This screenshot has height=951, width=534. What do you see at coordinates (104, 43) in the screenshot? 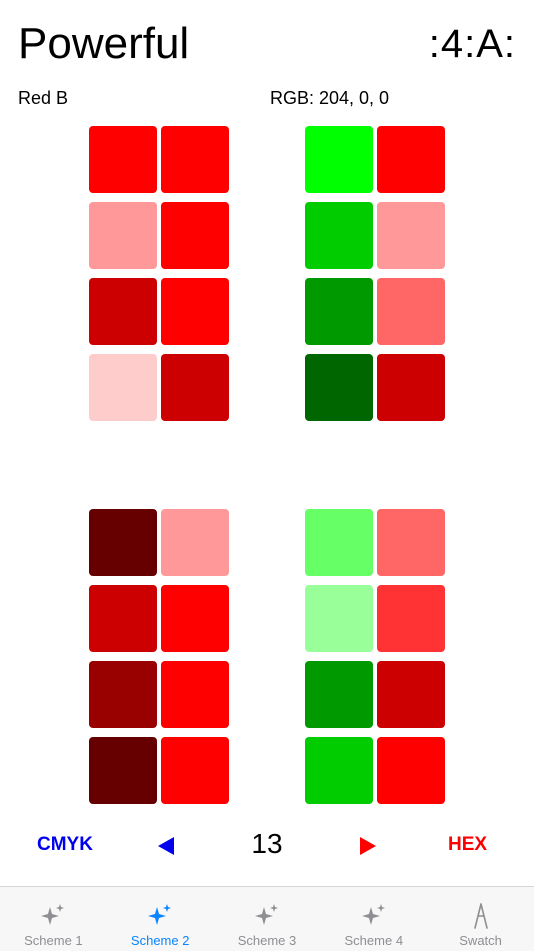
I see `page-title: Powerful` at bounding box center [104, 43].